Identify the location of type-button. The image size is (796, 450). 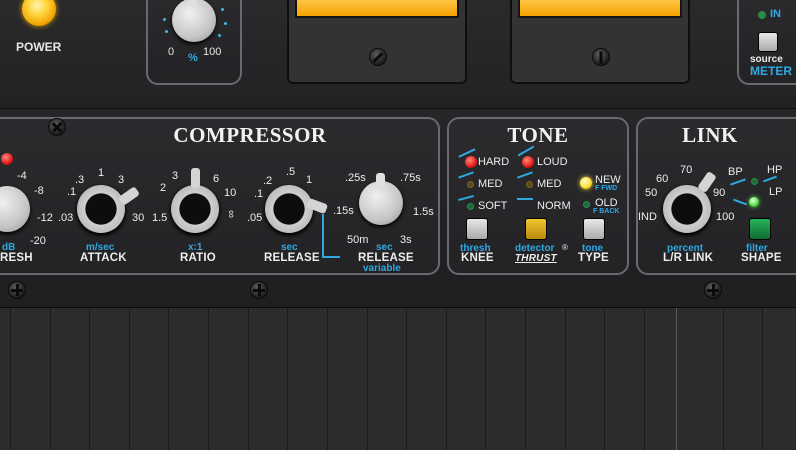
(594, 229).